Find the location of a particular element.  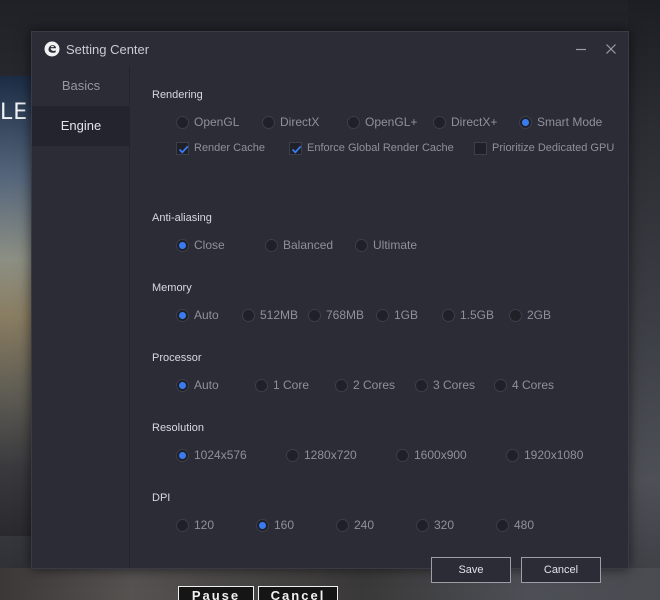

render-cache-checkbox: Render Cache is located at coordinates (220, 148).